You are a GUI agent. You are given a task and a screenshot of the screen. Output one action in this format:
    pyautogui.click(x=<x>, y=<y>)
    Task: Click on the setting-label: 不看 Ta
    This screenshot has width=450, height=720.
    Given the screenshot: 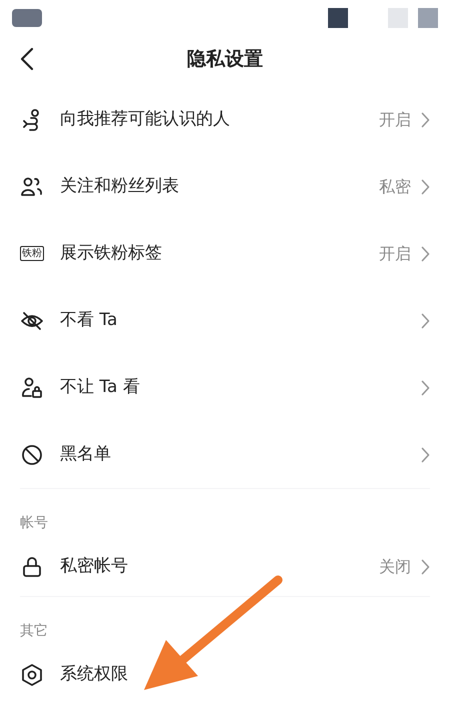 What is the action you would take?
    pyautogui.click(x=240, y=321)
    